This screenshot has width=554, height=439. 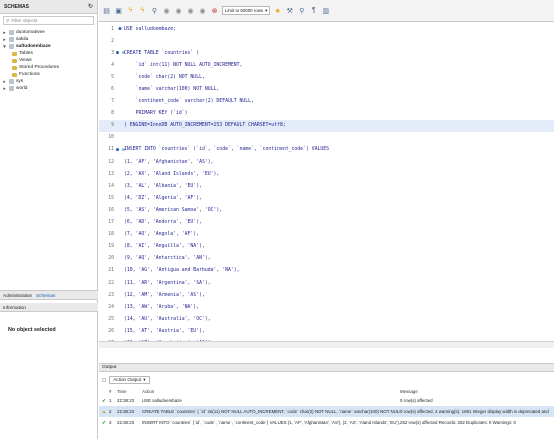 What do you see at coordinates (129, 391) in the screenshot?
I see `column-time: Time` at bounding box center [129, 391].